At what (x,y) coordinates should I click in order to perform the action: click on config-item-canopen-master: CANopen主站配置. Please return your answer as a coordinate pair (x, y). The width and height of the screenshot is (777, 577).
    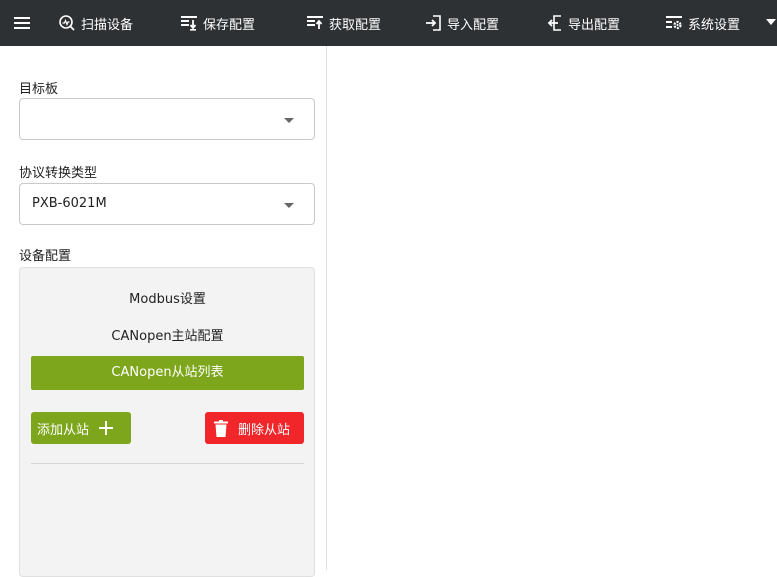
    Looking at the image, I should click on (167, 337).